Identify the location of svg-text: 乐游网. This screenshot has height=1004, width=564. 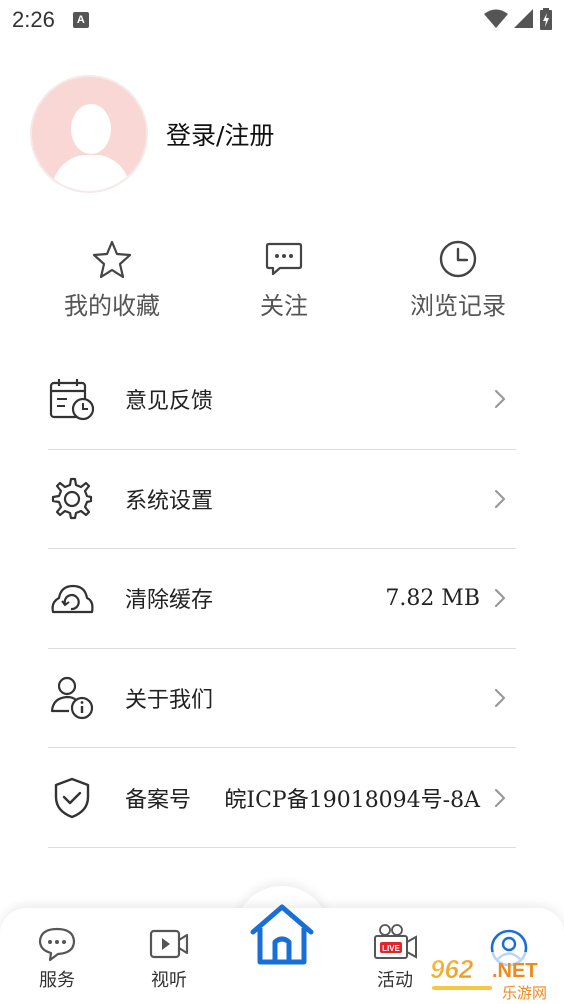
(524, 993).